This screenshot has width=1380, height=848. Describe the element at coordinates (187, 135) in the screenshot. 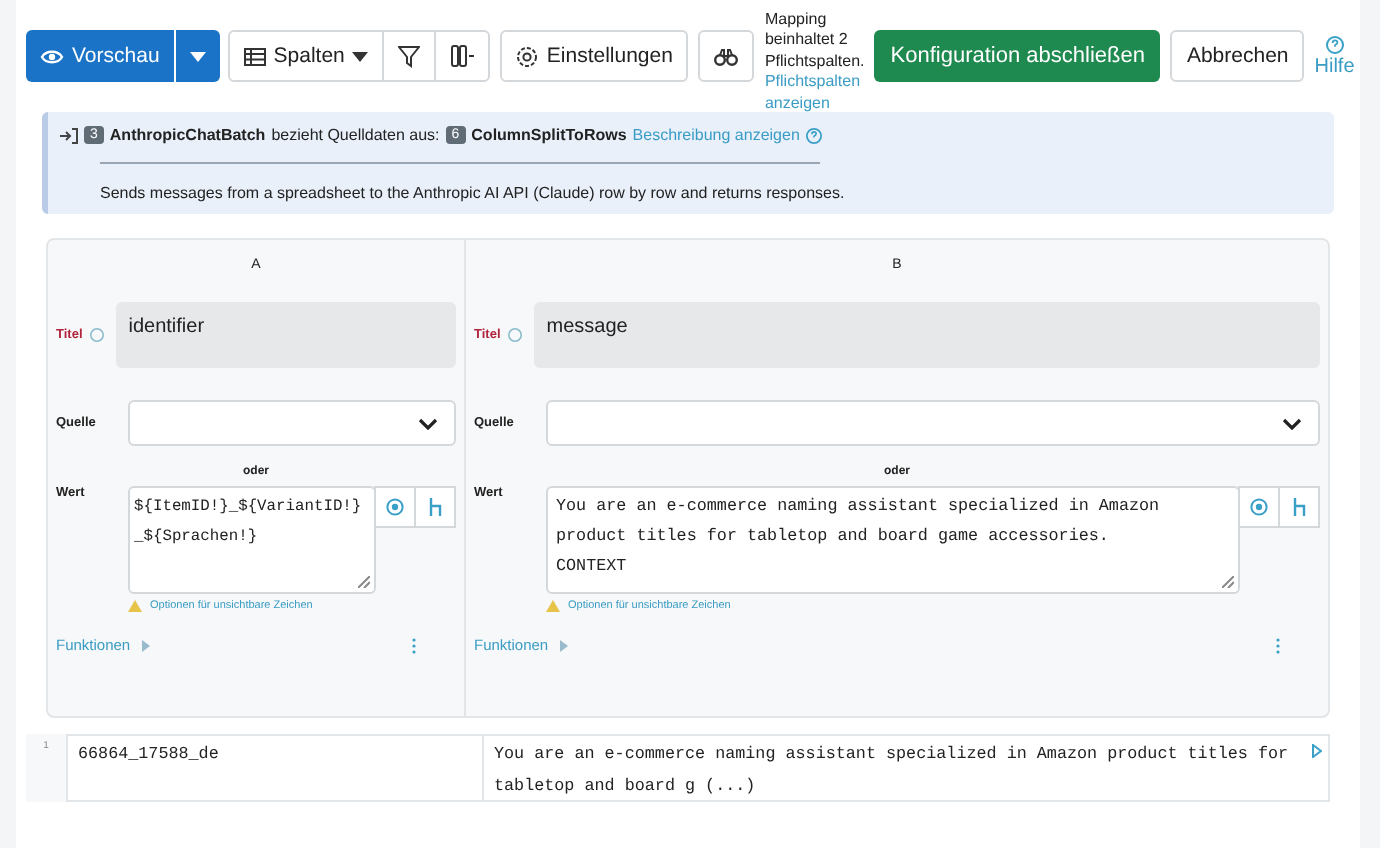

I see `source-name: AnthropicChatBatch` at that location.